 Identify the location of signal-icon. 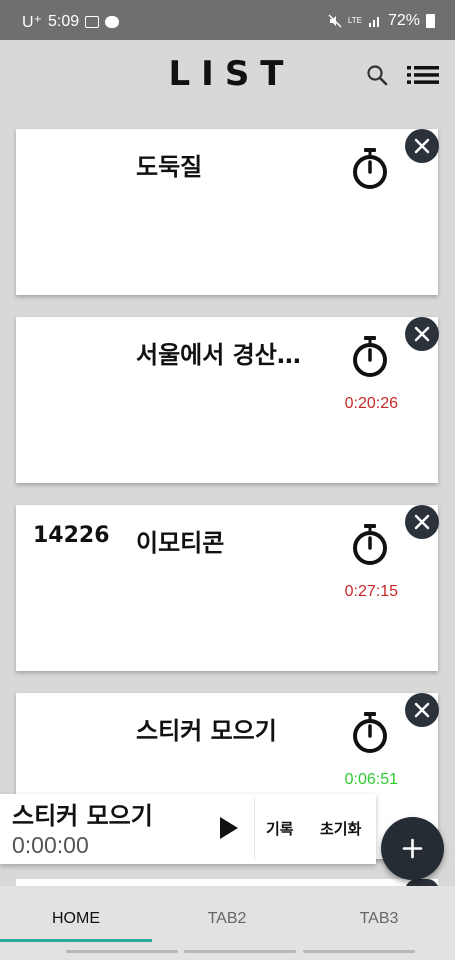
(373, 22).